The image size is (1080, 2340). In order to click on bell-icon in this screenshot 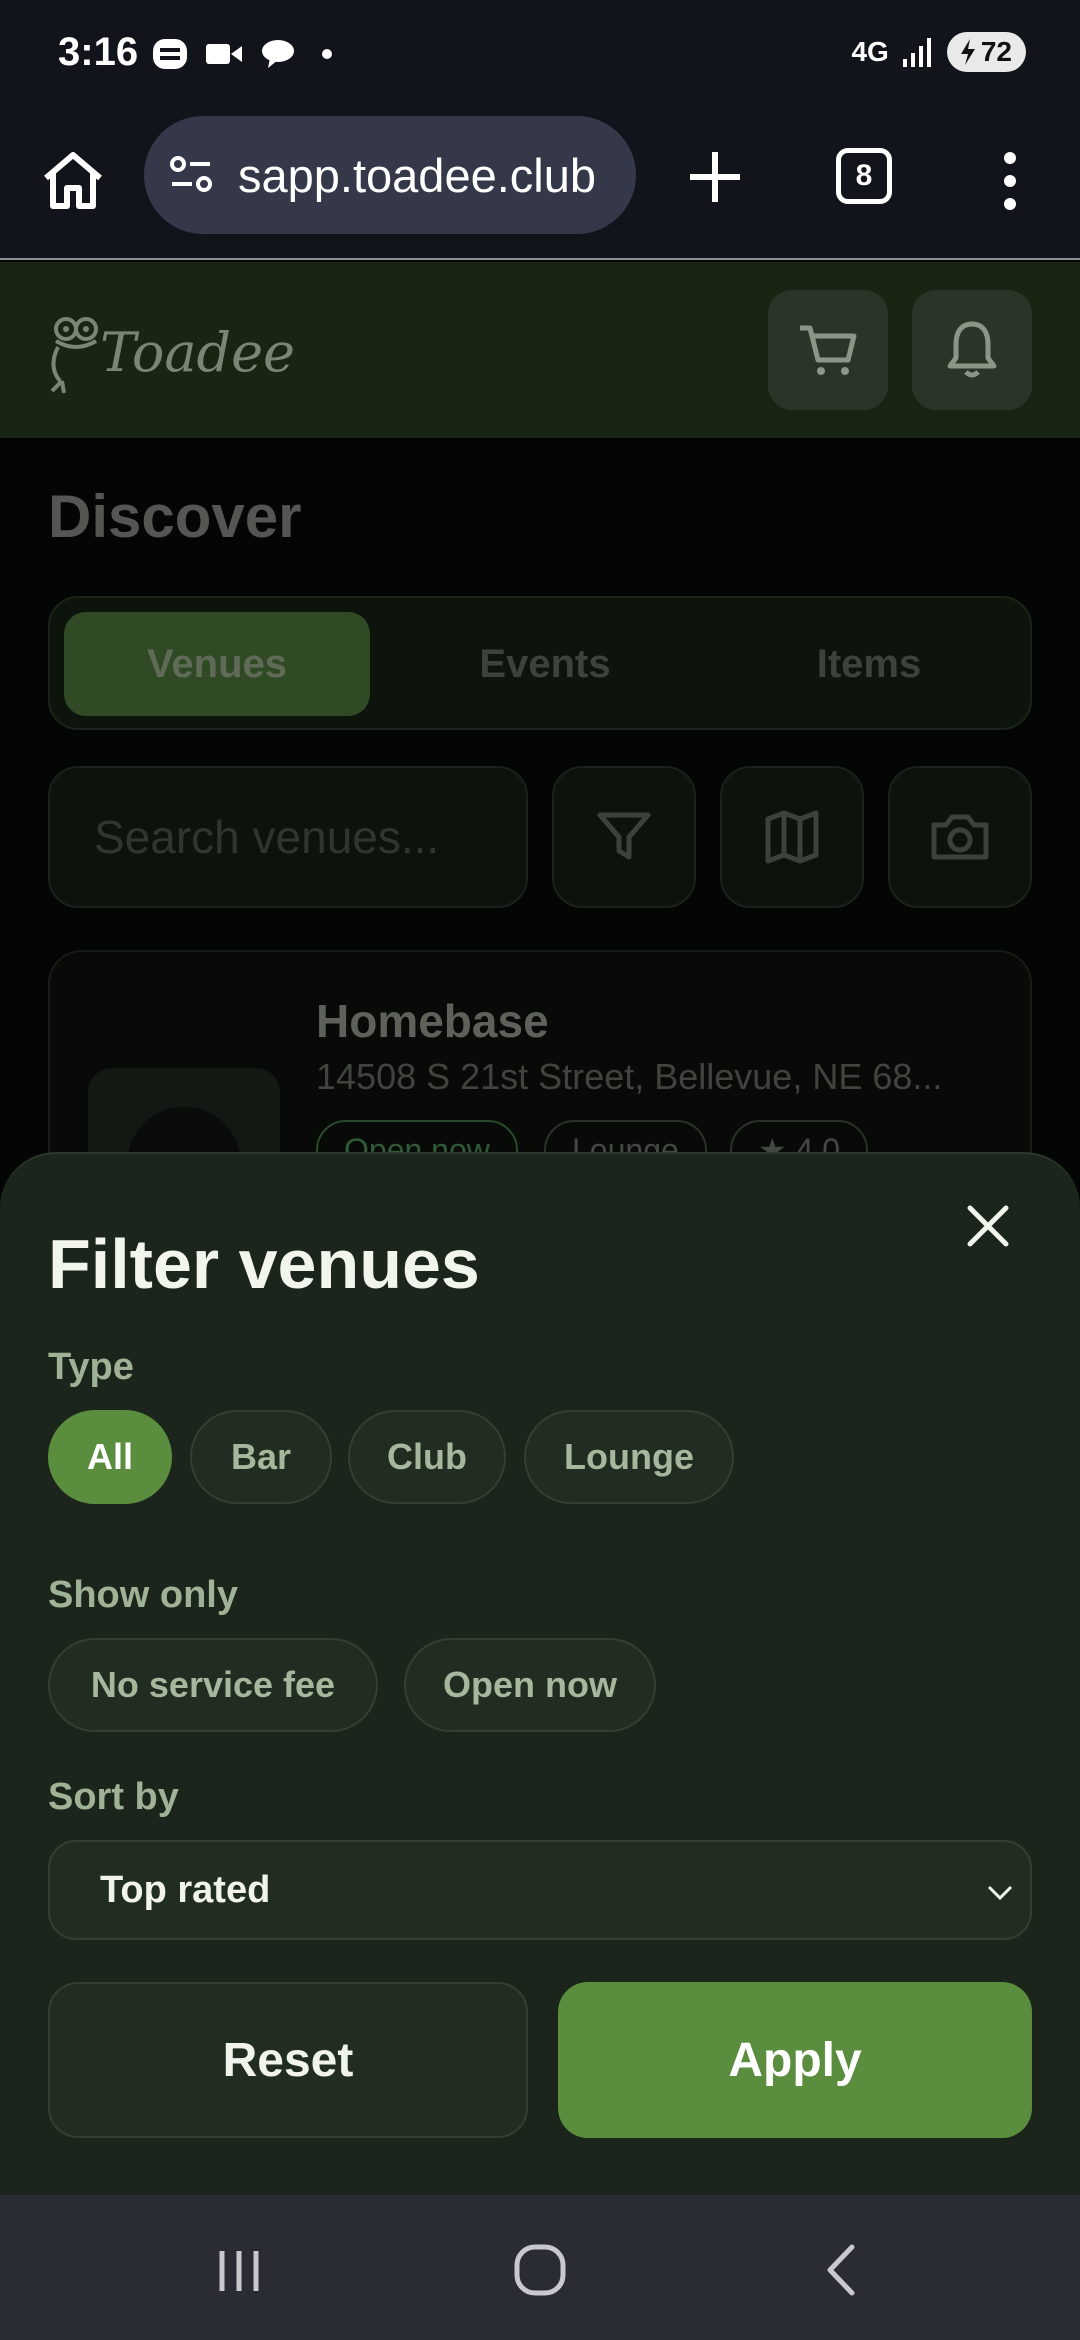, I will do `click(972, 349)`.